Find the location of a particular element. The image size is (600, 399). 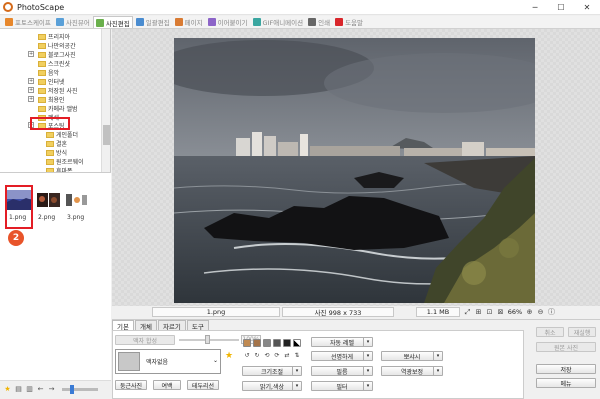

thumbnail-2-label: 2.png is located at coordinates (47, 217).